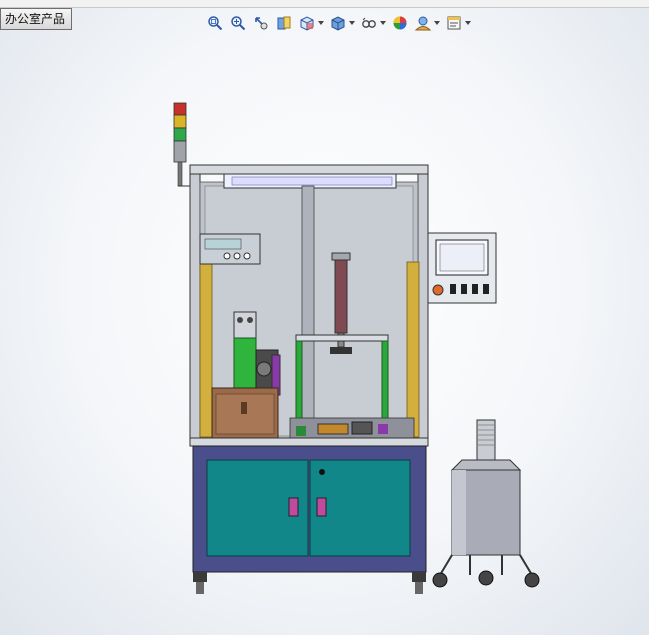  Describe the element at coordinates (245, 413) in the screenshot. I see `wooden-fixture-box` at that location.